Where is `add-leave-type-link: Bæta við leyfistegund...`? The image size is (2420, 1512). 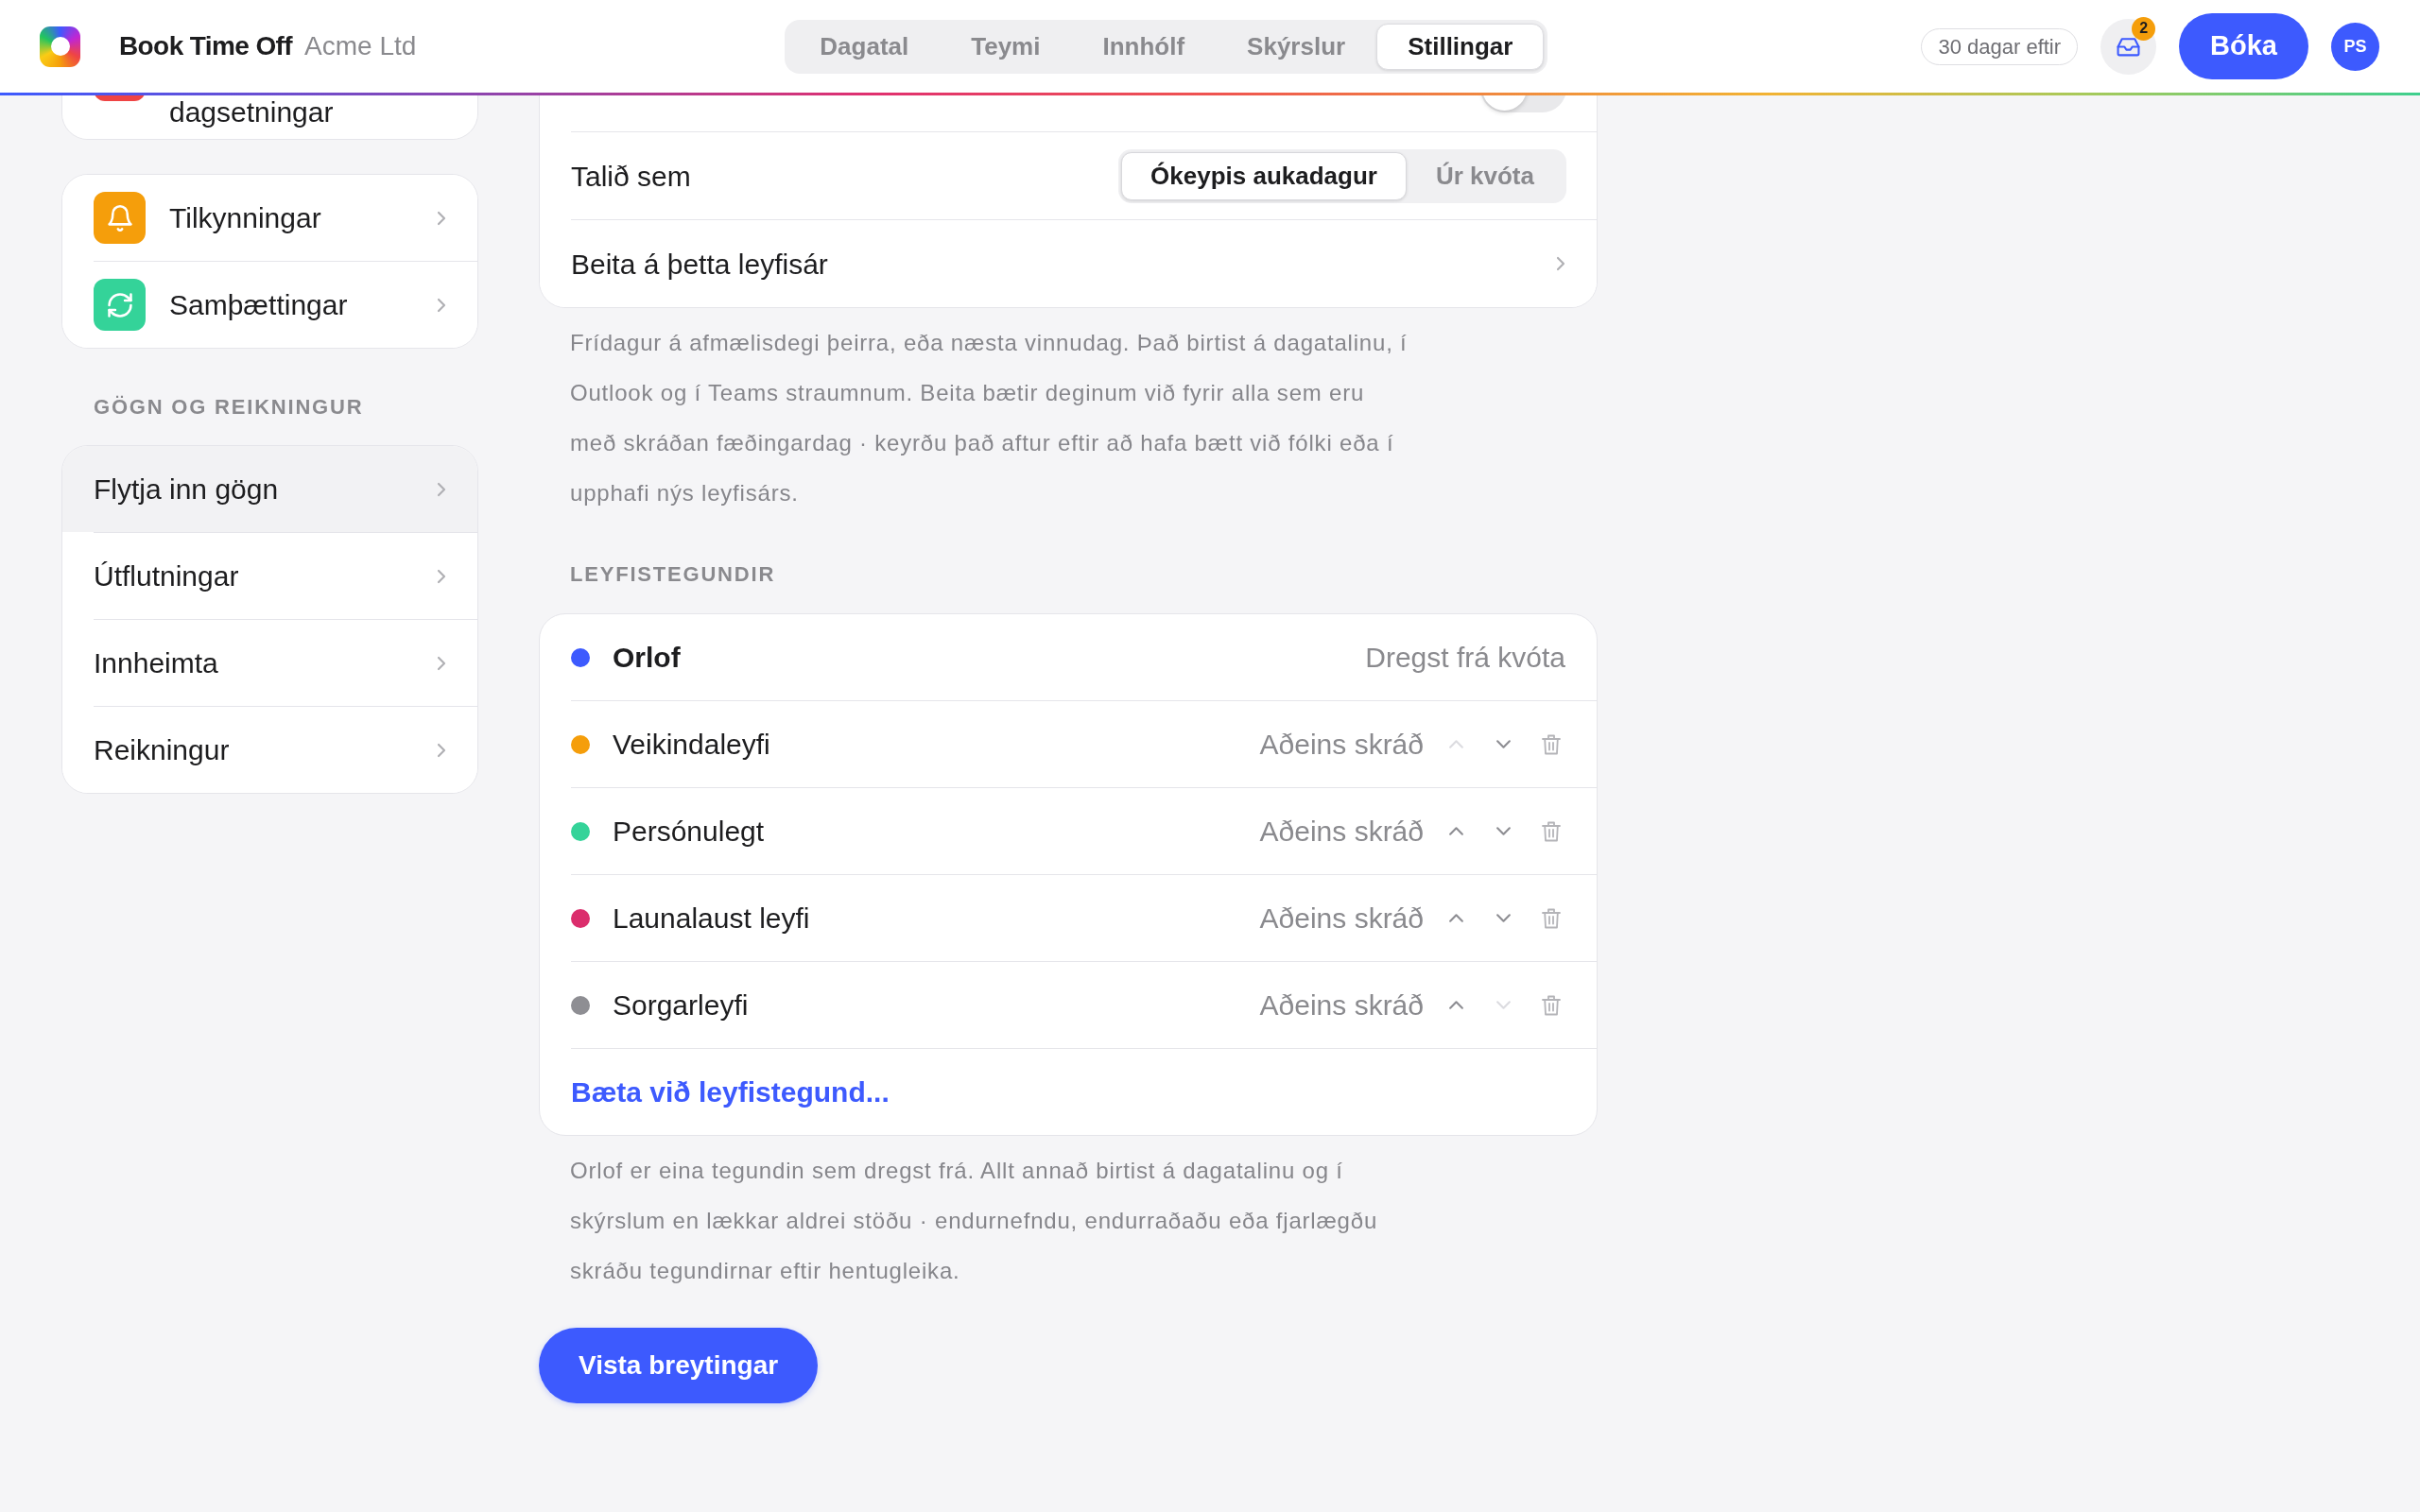 add-leave-type-link: Bæta við leyfistegund... is located at coordinates (730, 1092).